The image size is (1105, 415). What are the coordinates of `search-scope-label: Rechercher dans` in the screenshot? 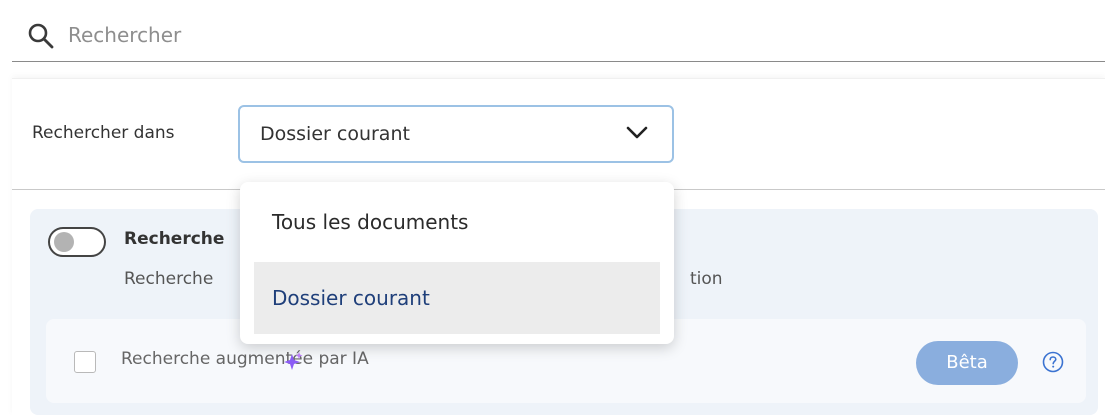 It's located at (103, 133).